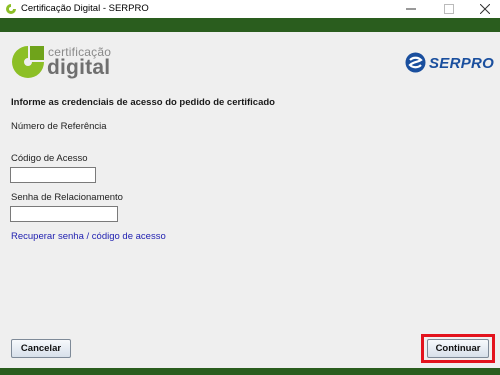 The height and width of the screenshot is (375, 500). I want to click on window-title: Certificação Digital - SERPRO, so click(85, 8).